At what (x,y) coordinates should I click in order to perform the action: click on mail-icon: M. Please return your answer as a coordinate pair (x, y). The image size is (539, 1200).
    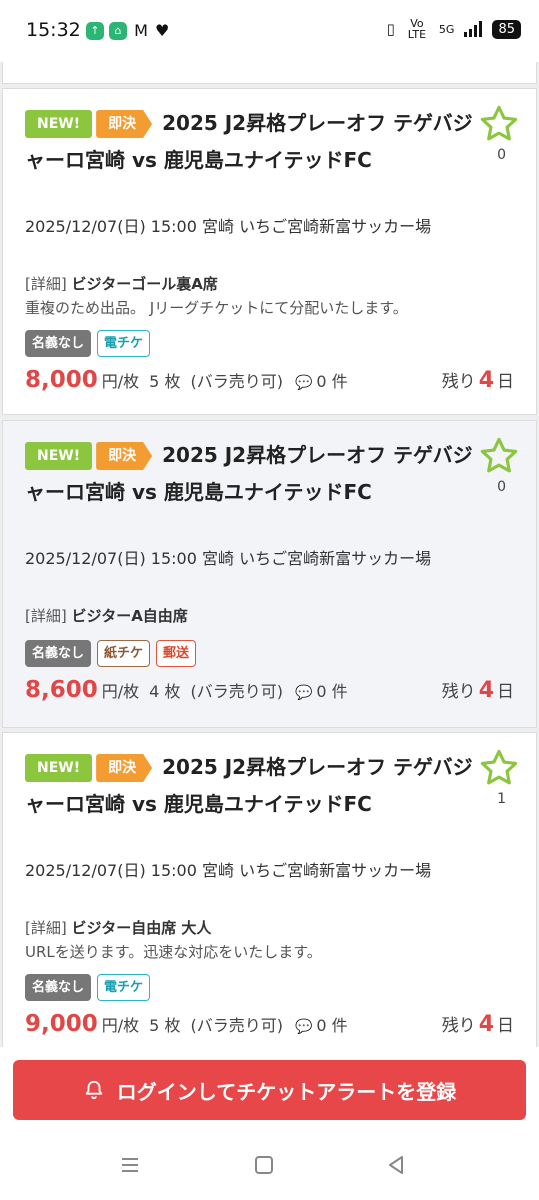
    Looking at the image, I should click on (141, 30).